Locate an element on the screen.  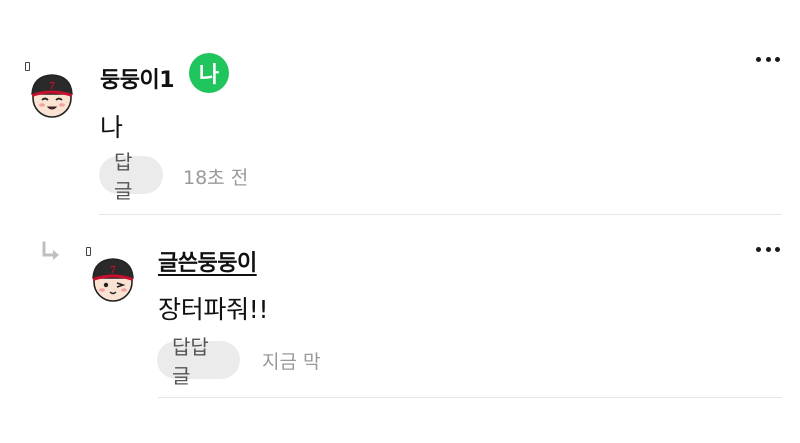
comment-author-name: 글쓴둥둥이 is located at coordinates (207, 261).